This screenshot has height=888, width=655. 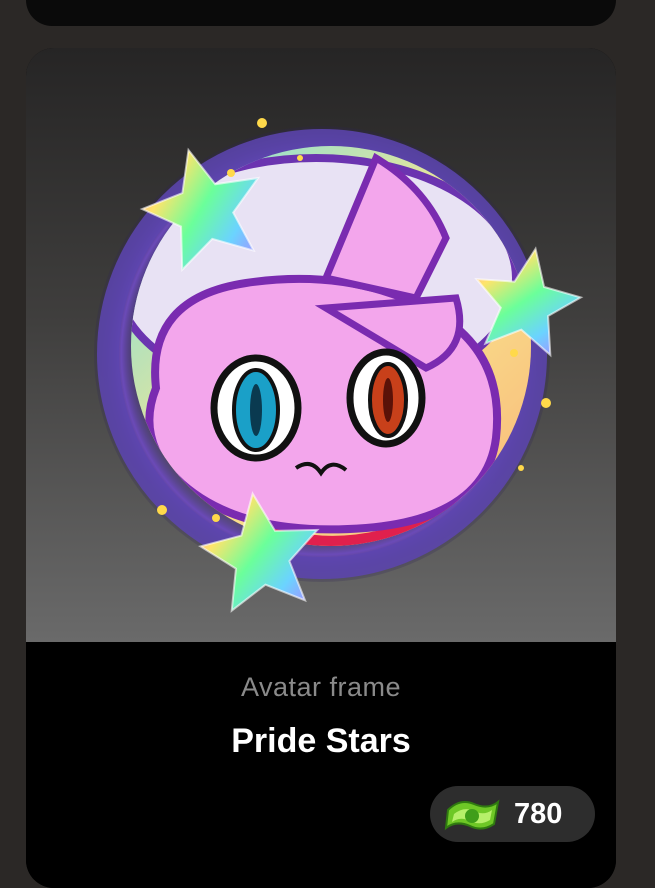 What do you see at coordinates (538, 814) in the screenshot?
I see `price-value: 780` at bounding box center [538, 814].